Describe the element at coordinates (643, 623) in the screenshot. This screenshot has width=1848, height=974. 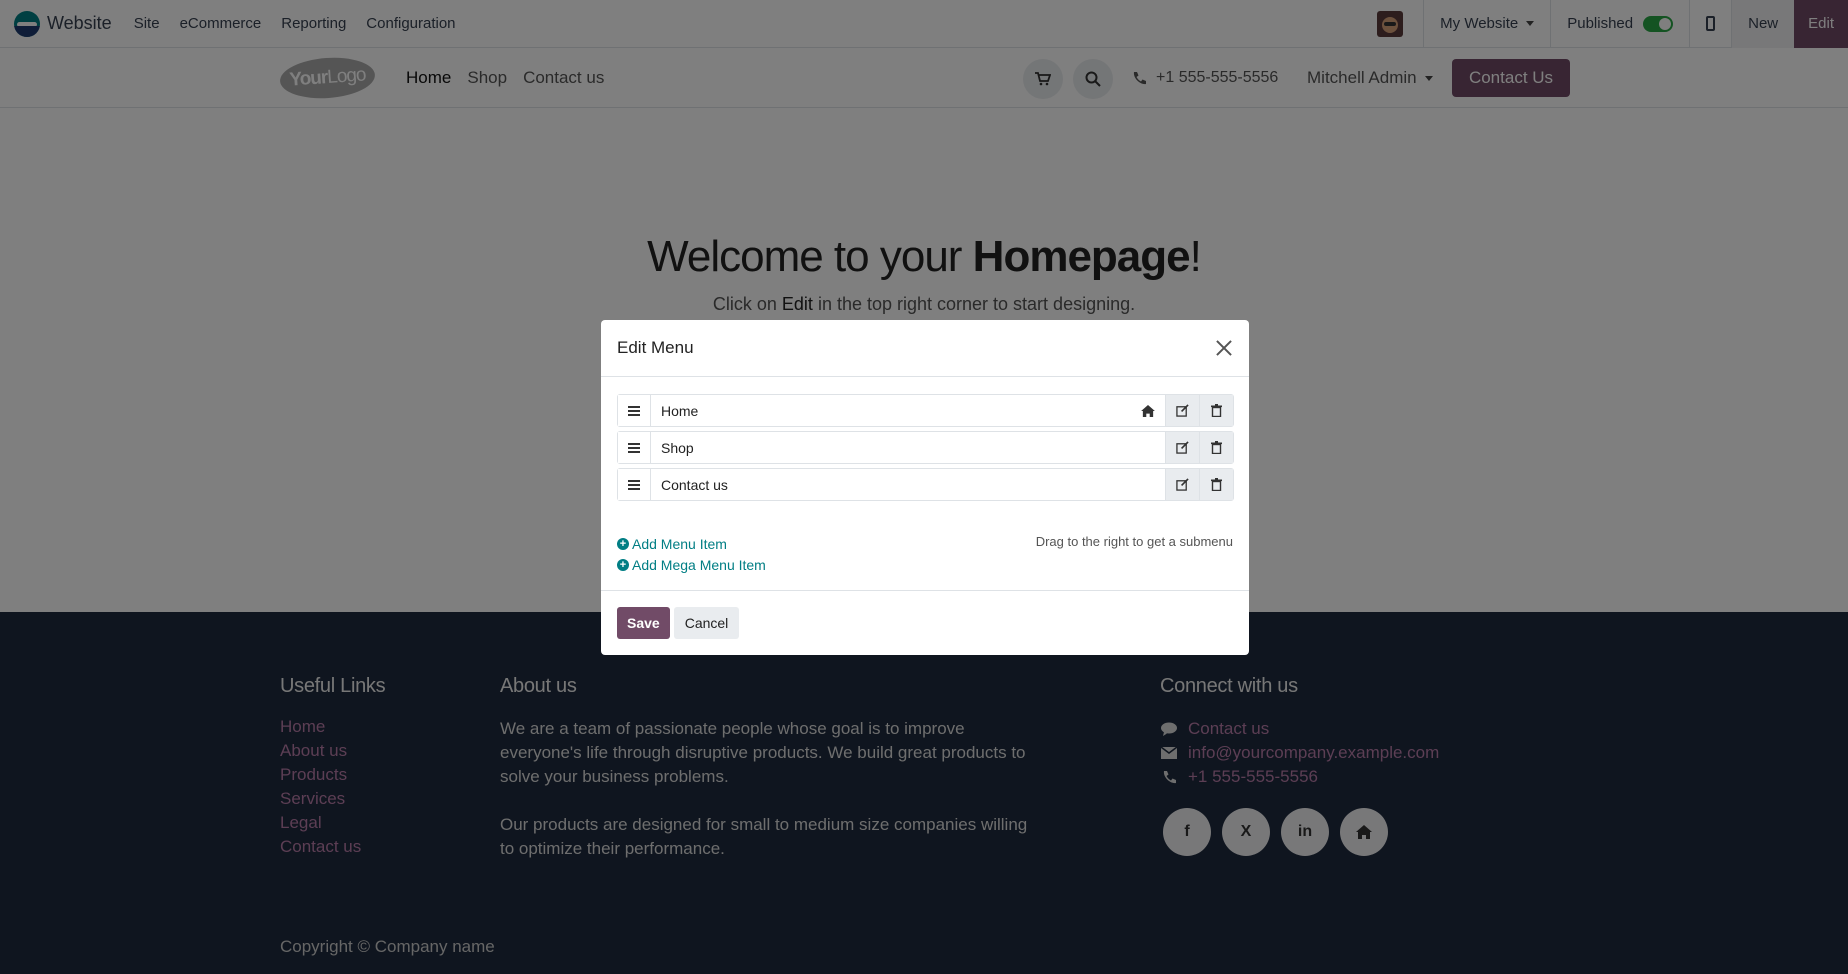
I see `save-button: Save` at that location.